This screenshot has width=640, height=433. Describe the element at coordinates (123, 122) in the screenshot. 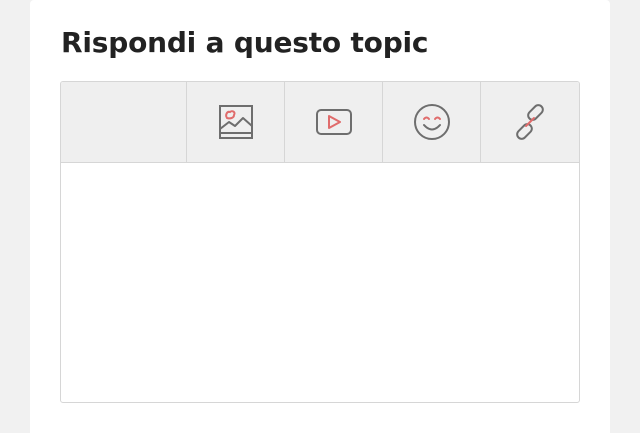

I see `toolbar-blank-area` at that location.